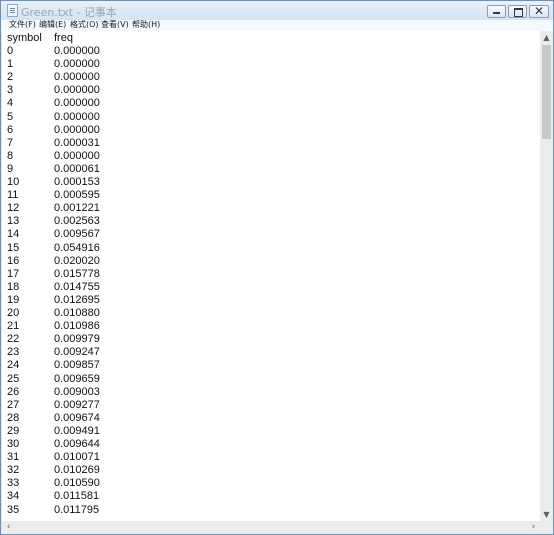  What do you see at coordinates (546, 514) in the screenshot?
I see `scroll-down-arrow-icon: ▼` at bounding box center [546, 514].